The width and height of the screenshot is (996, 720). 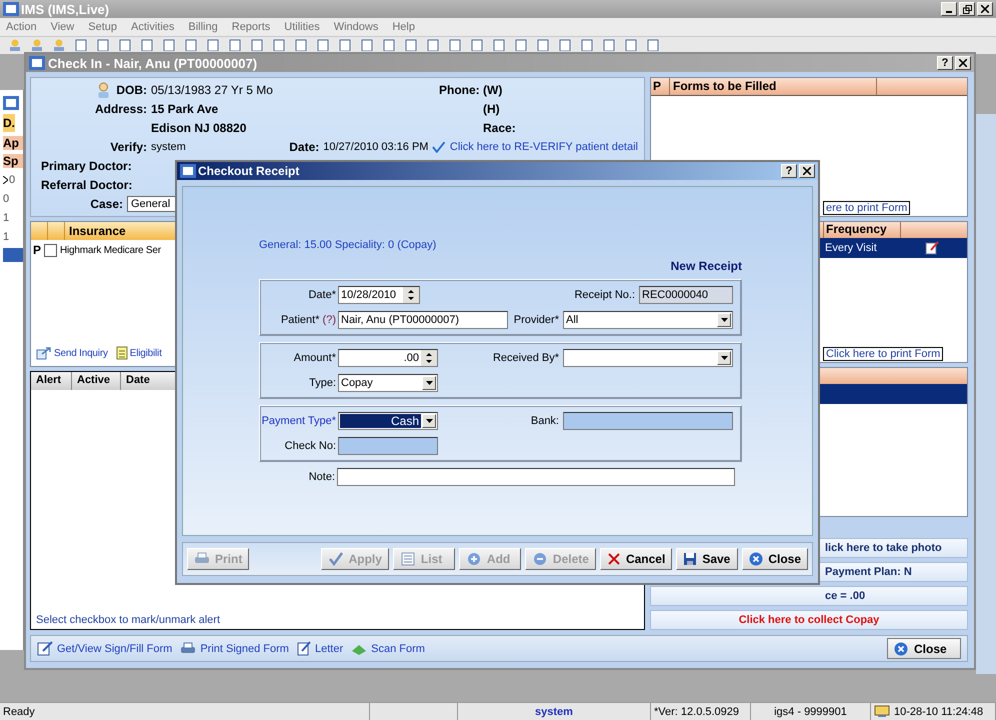 I want to click on letter-edit-icon, so click(x=303, y=648).